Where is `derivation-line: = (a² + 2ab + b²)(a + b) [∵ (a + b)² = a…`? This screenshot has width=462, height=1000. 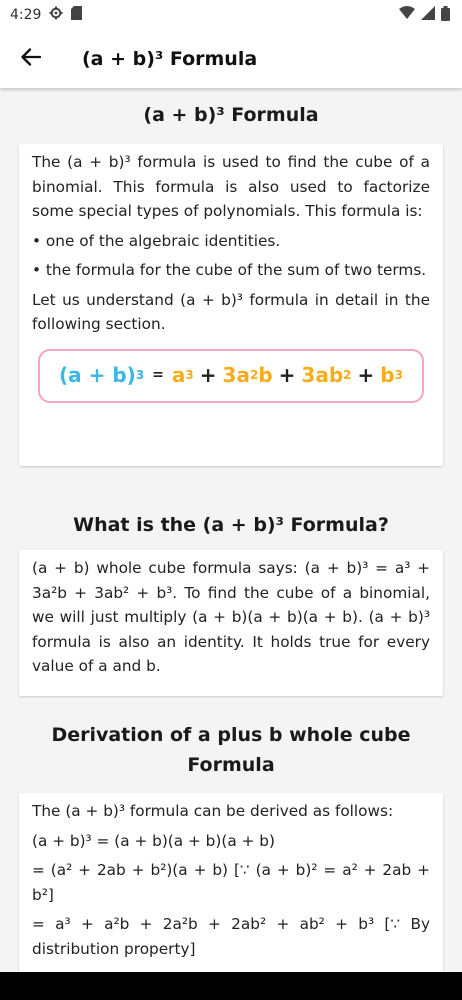 derivation-line: = (a² + 2ab + b²)(a + b) [∵ (a + b)² = a… is located at coordinates (231, 882).